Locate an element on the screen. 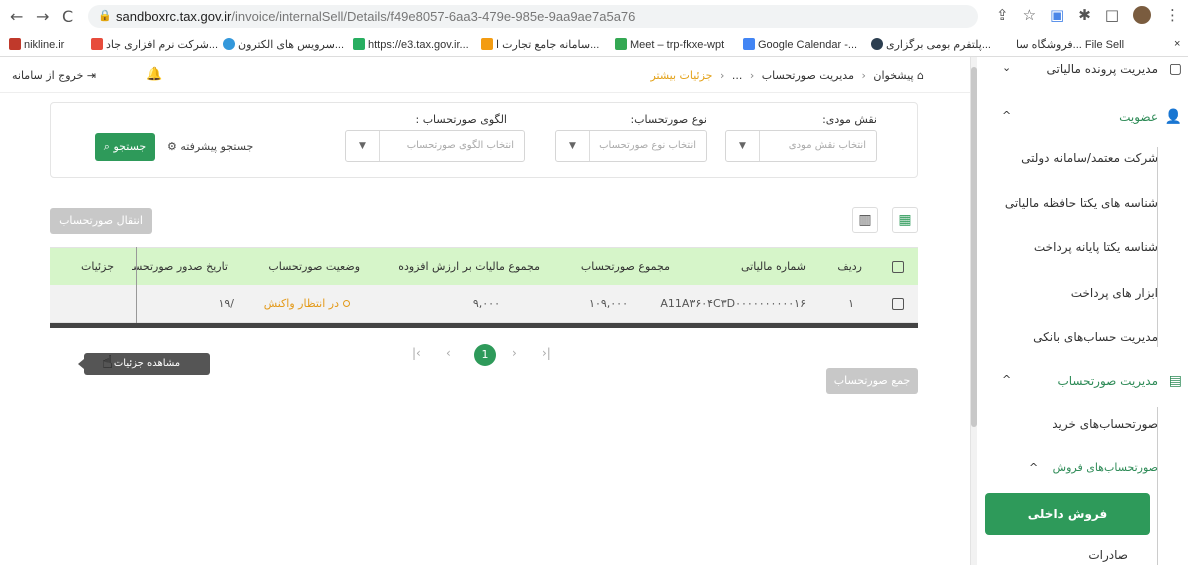 The height and width of the screenshot is (565, 1188). bookmark-file-sell: فروشگاه سا... File Sell is located at coordinates (1070, 44).